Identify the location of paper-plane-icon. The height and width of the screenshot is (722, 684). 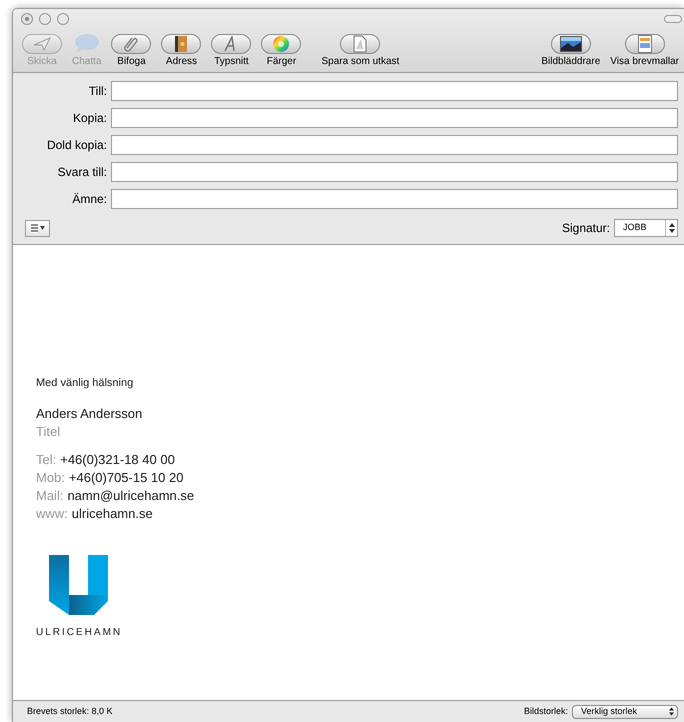
(42, 44).